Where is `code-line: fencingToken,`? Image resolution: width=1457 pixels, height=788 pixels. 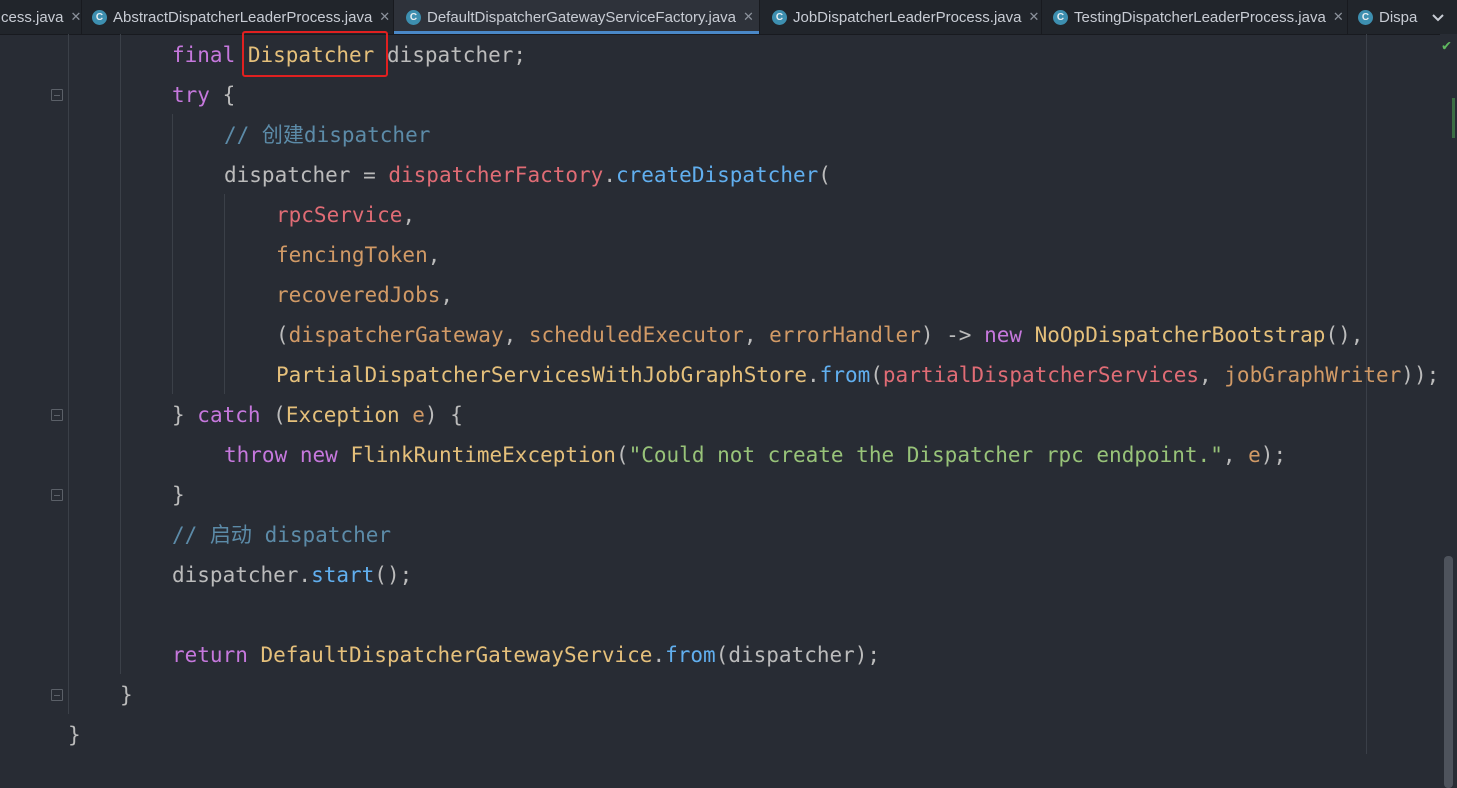 code-line: fencingToken, is located at coordinates (358, 255).